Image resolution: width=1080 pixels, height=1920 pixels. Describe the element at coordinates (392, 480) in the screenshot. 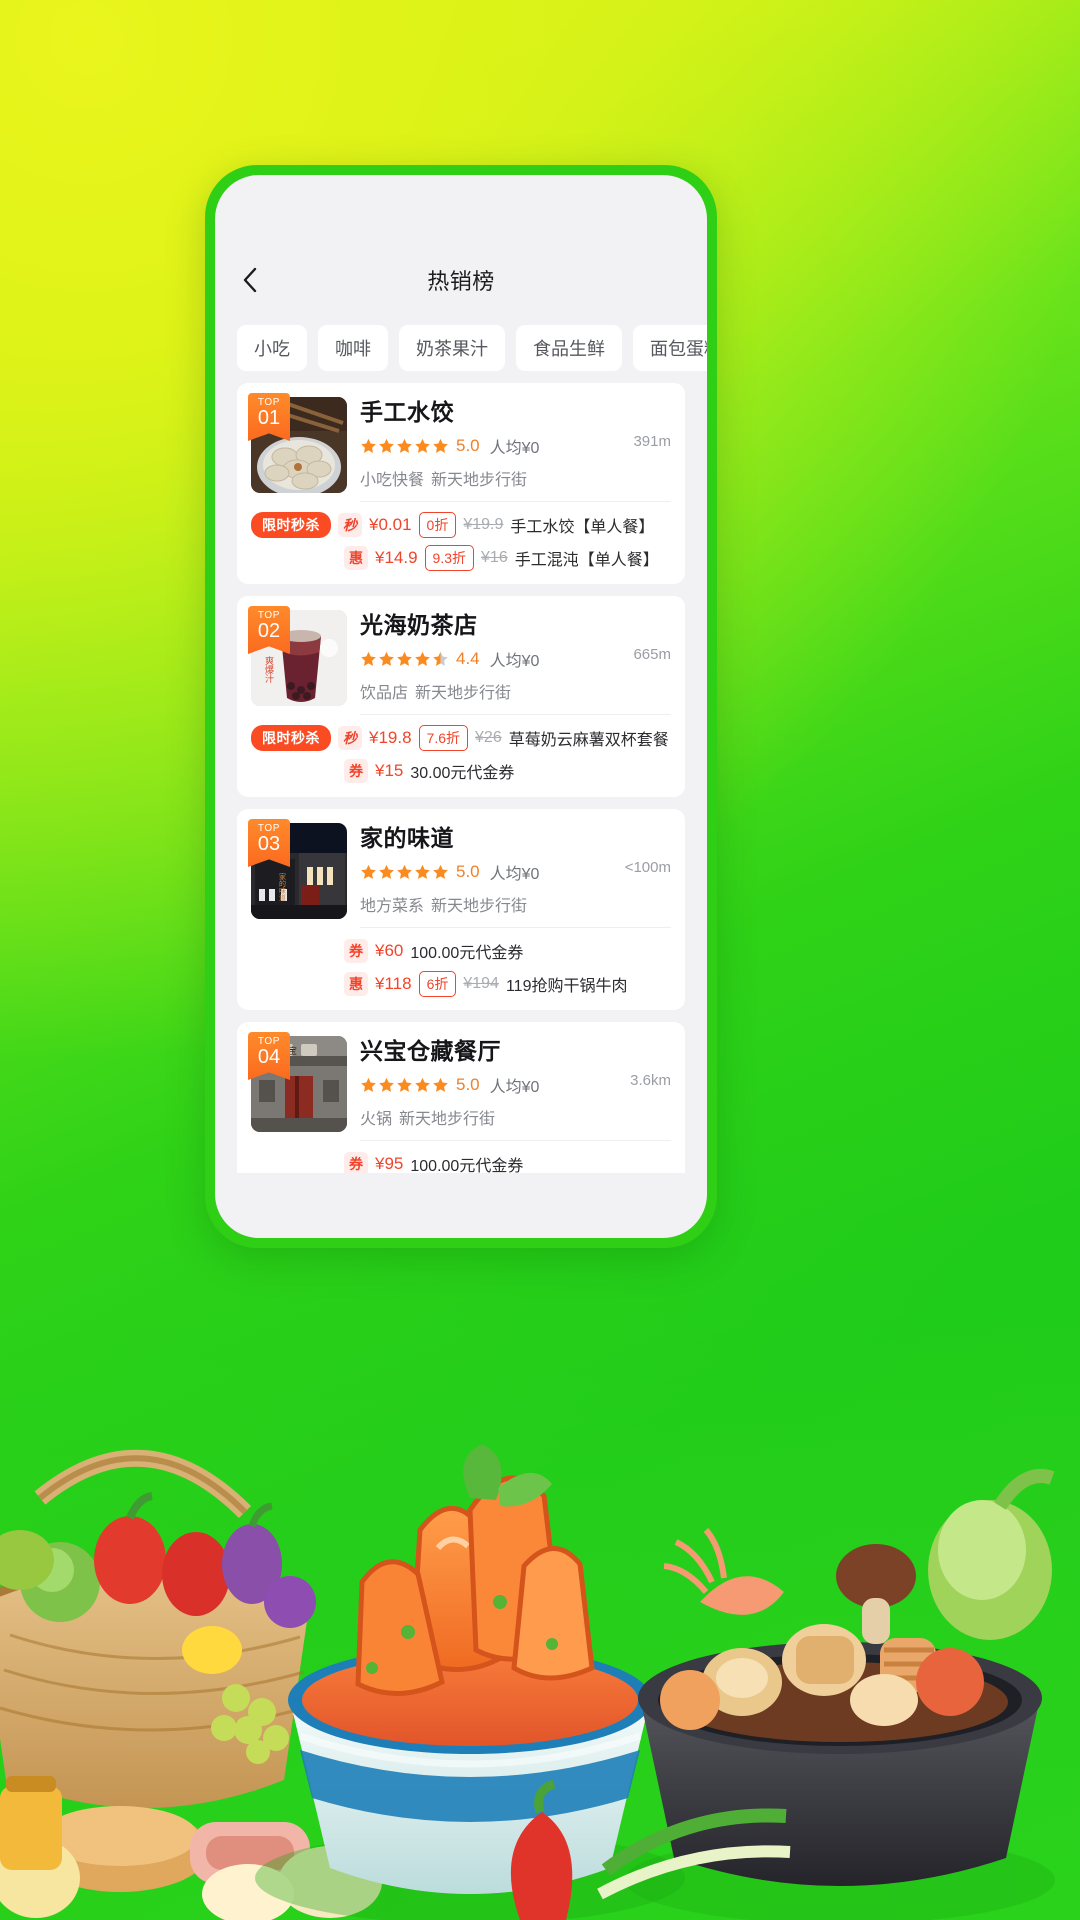

I see `shop-category: 小吃快餐` at that location.